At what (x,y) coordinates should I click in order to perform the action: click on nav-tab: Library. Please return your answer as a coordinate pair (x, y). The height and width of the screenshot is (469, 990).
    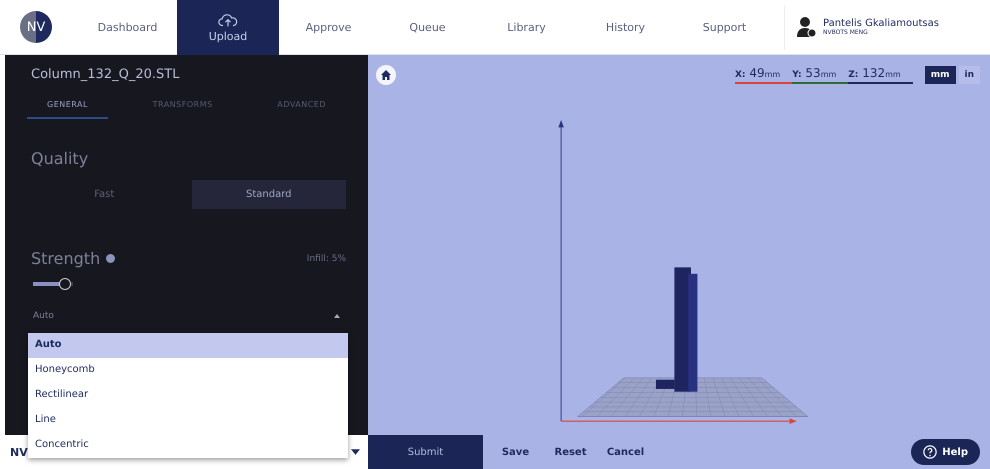
    Looking at the image, I should click on (526, 27).